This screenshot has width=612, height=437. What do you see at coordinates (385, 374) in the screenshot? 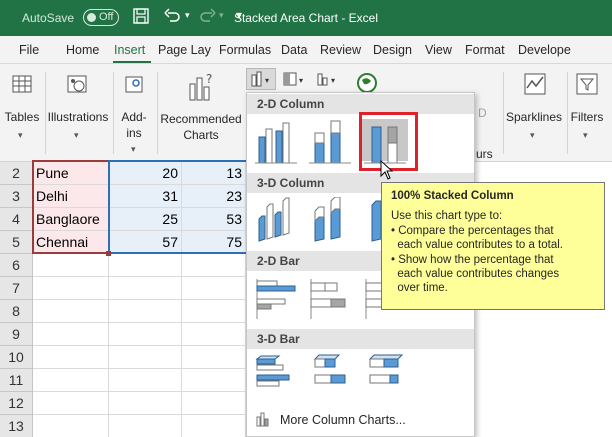
I see `3d-100-percent-stacked-bar-chart` at bounding box center [385, 374].